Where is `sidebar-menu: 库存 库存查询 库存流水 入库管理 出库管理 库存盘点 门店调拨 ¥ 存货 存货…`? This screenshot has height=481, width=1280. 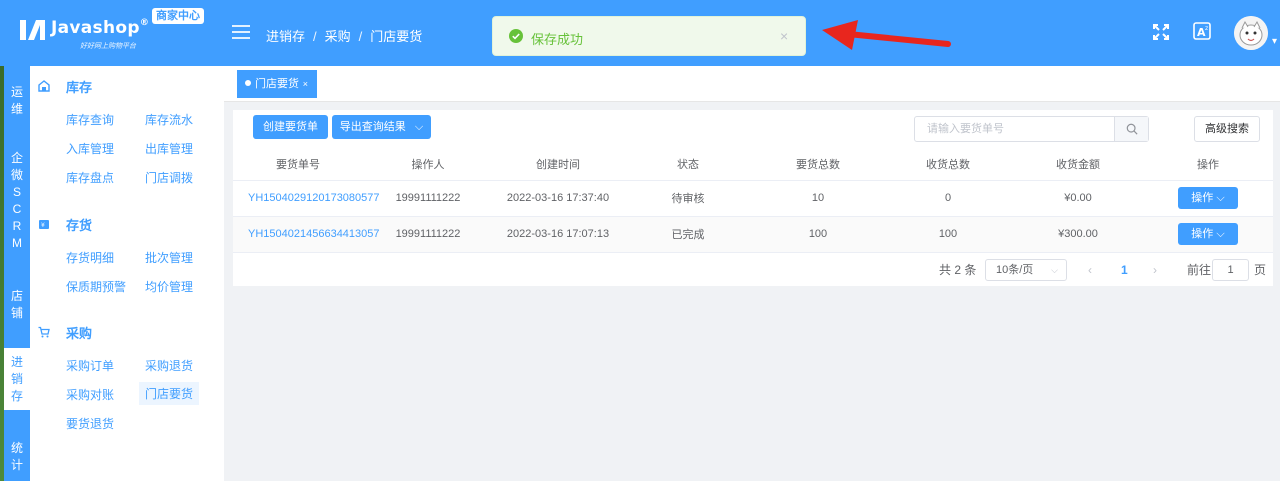 sidebar-menu: 库存 库存查询 库存流水 入库管理 出库管理 库存盘点 门店调拨 ¥ 存货 存货… is located at coordinates (127, 273).